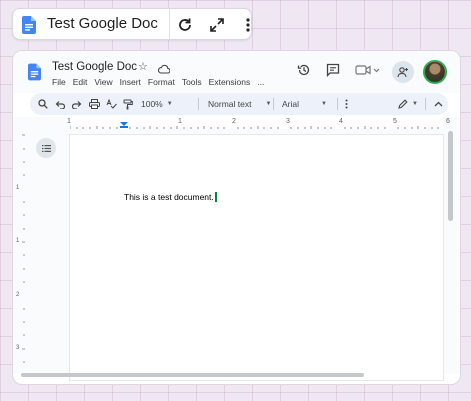 Image resolution: width=471 pixels, height=401 pixels. Describe the element at coordinates (59, 82) in the screenshot. I see `menu-file: File` at that location.